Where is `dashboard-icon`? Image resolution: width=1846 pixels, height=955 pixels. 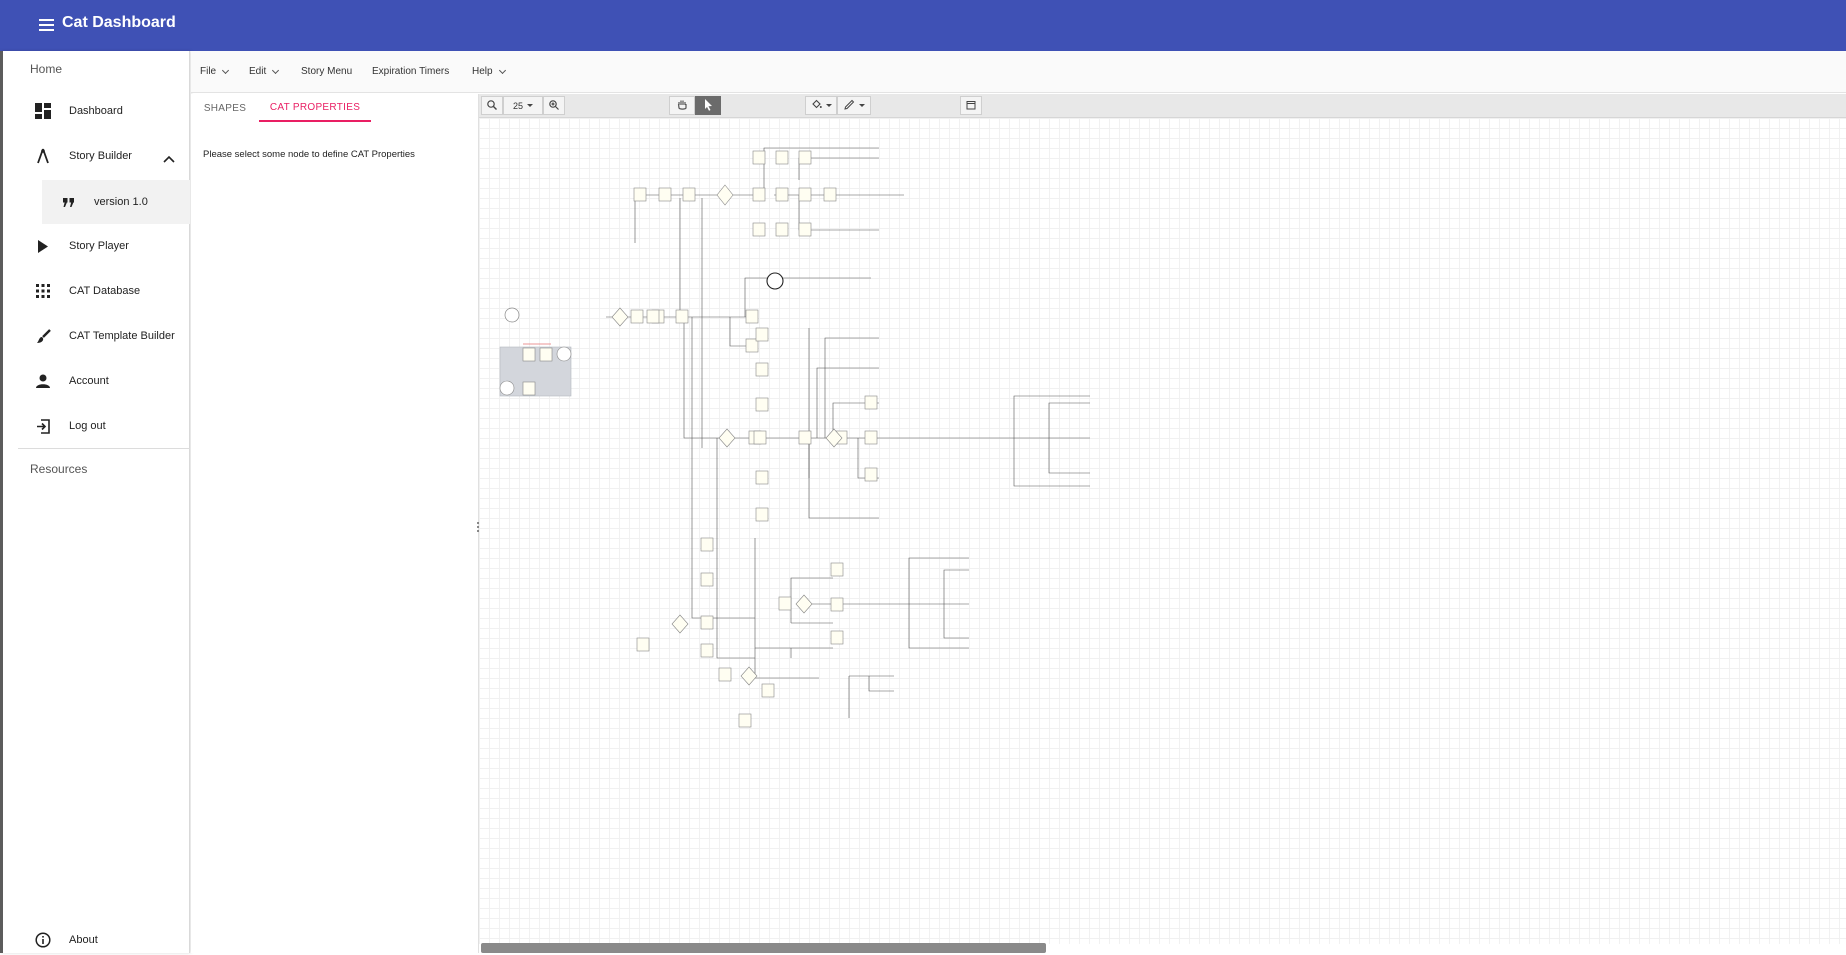 dashboard-icon is located at coordinates (43, 111).